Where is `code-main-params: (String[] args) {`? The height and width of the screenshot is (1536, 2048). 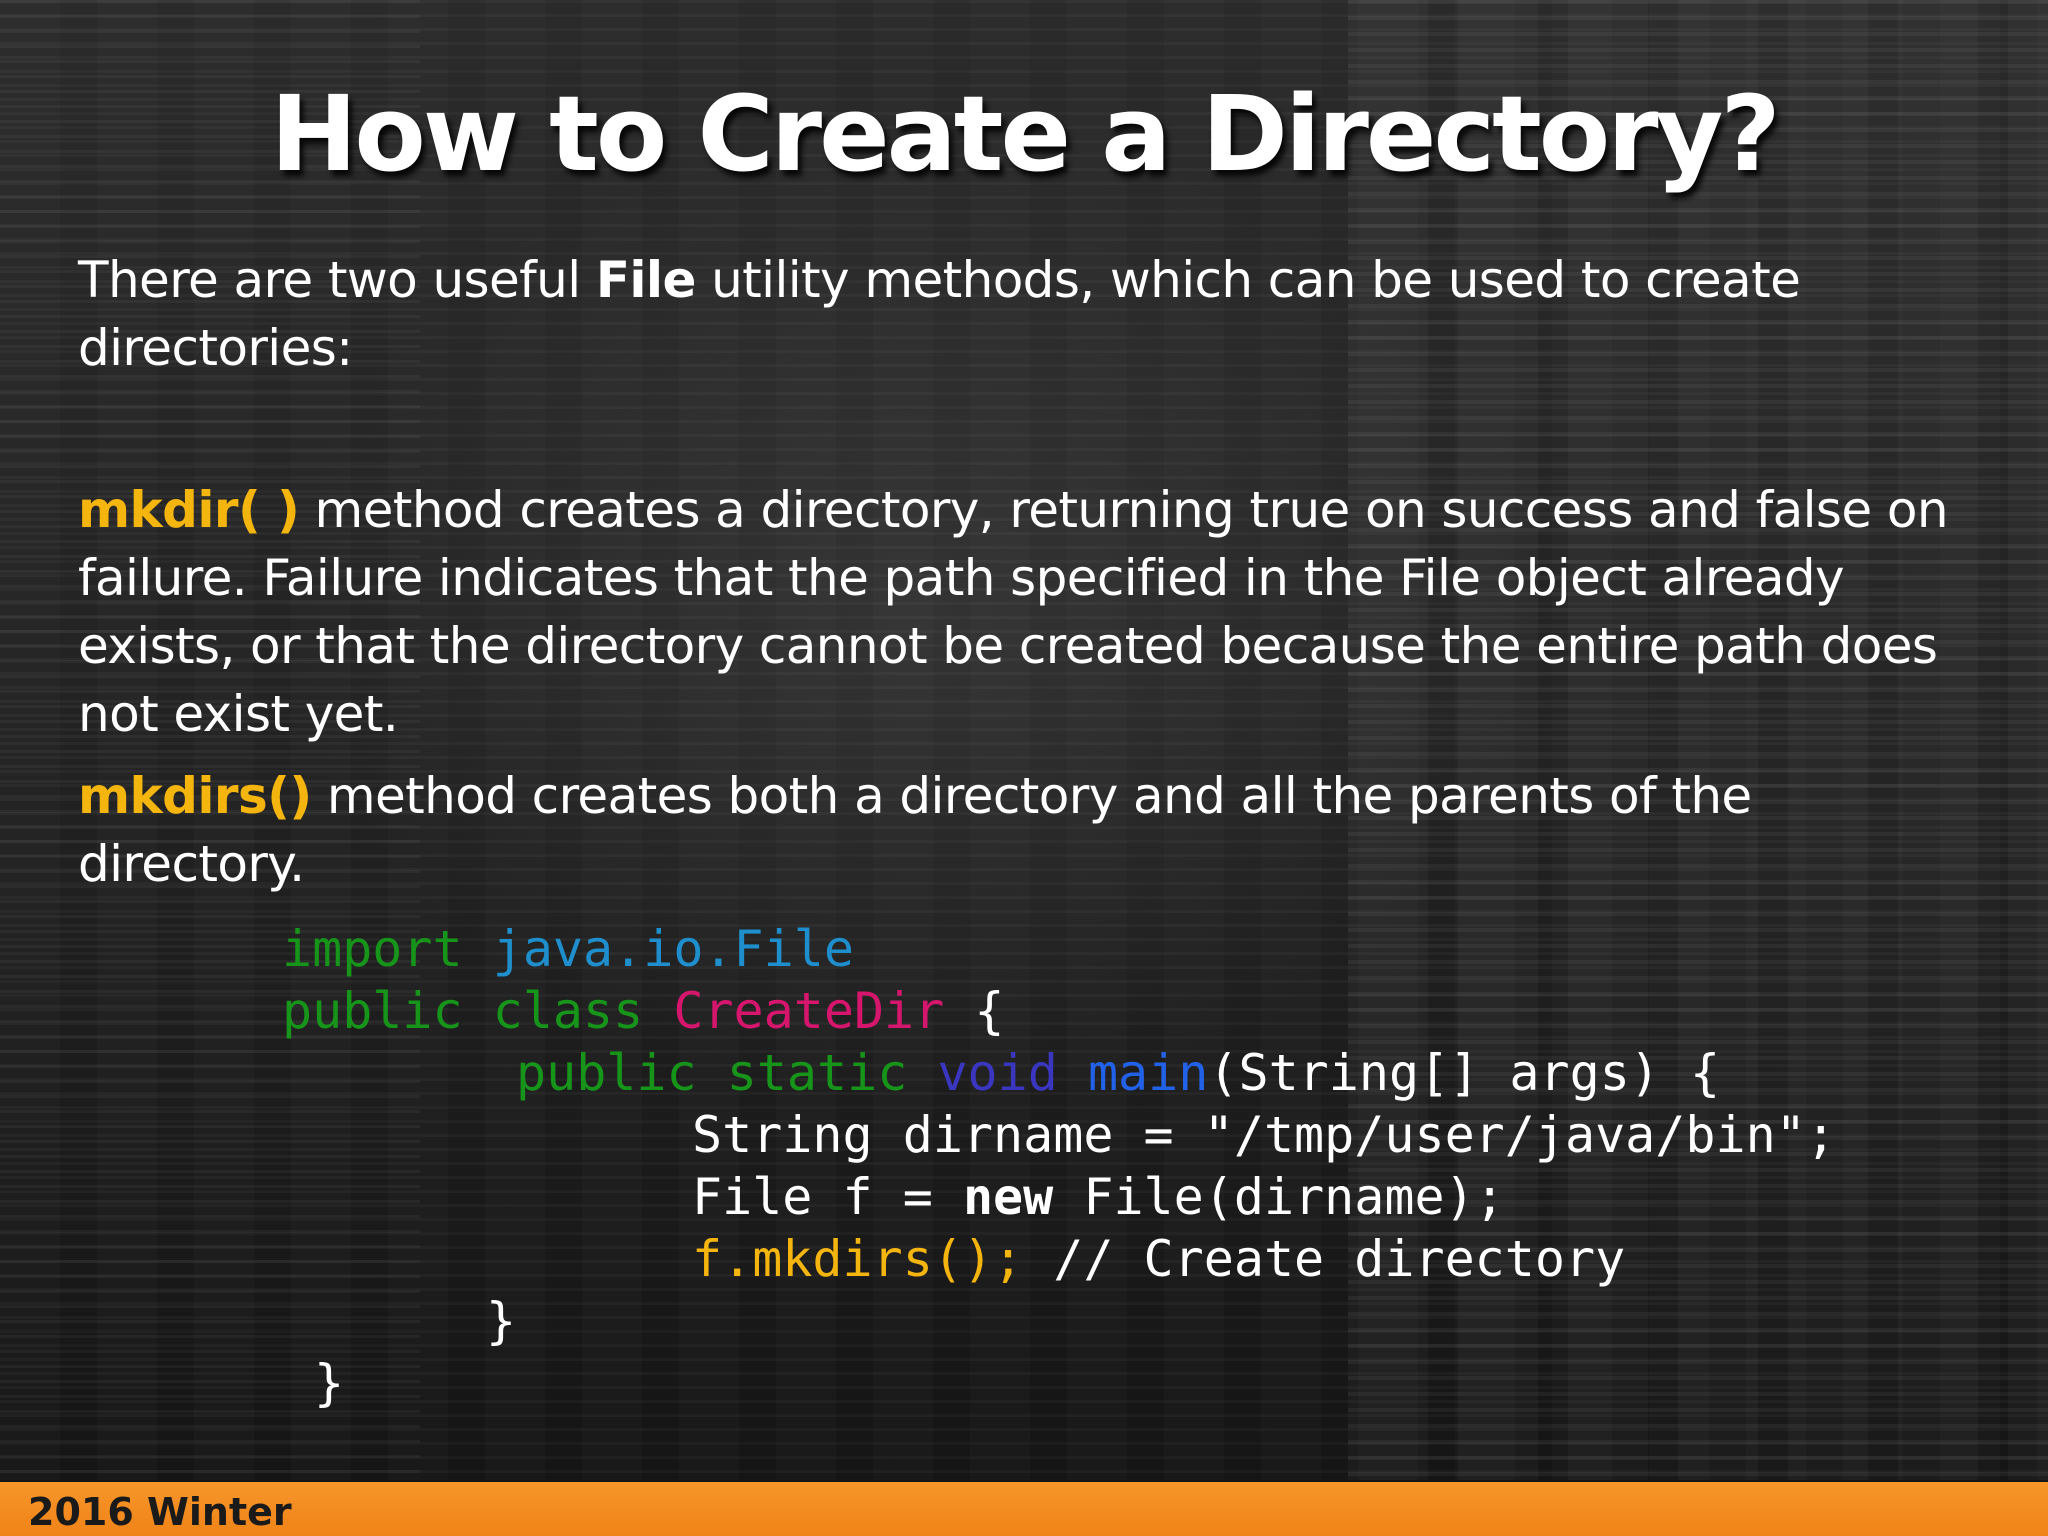
code-main-params: (String[] args) { is located at coordinates (1464, 1073).